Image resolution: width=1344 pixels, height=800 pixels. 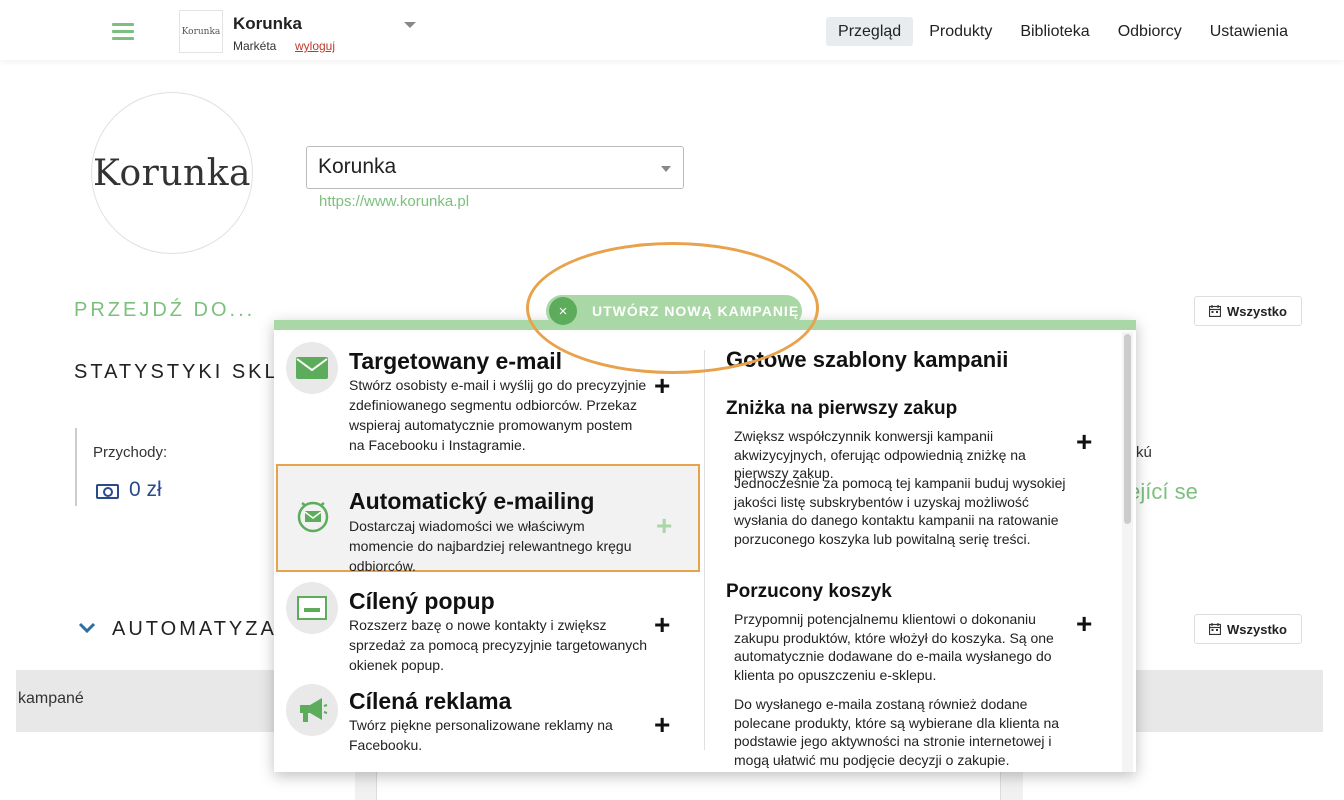 What do you see at coordinates (255, 46) in the screenshot?
I see `user-name: Markéta` at bounding box center [255, 46].